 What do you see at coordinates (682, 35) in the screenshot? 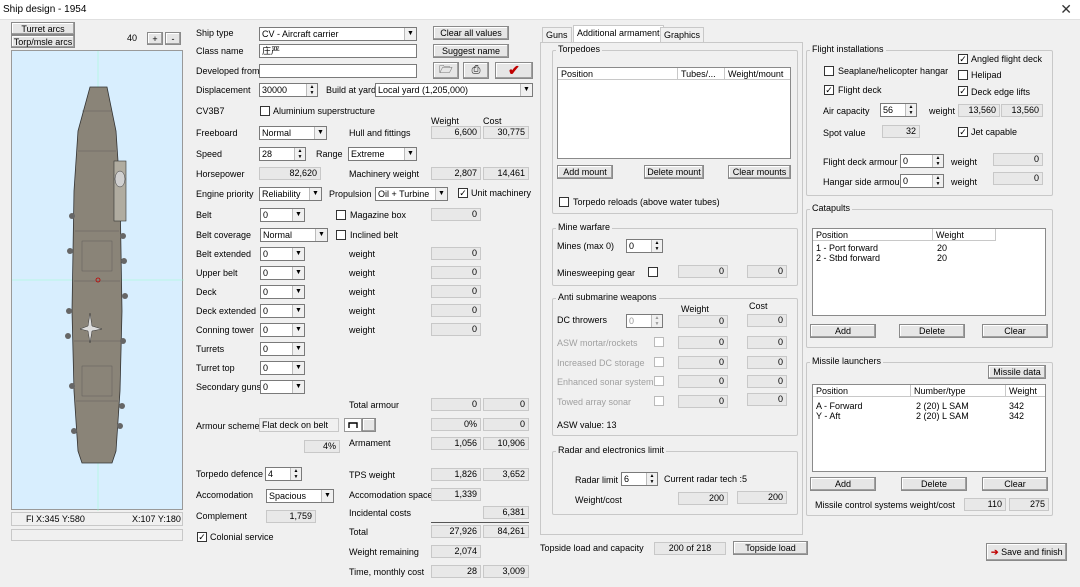
I see `tab-graphics: Graphics` at bounding box center [682, 35].